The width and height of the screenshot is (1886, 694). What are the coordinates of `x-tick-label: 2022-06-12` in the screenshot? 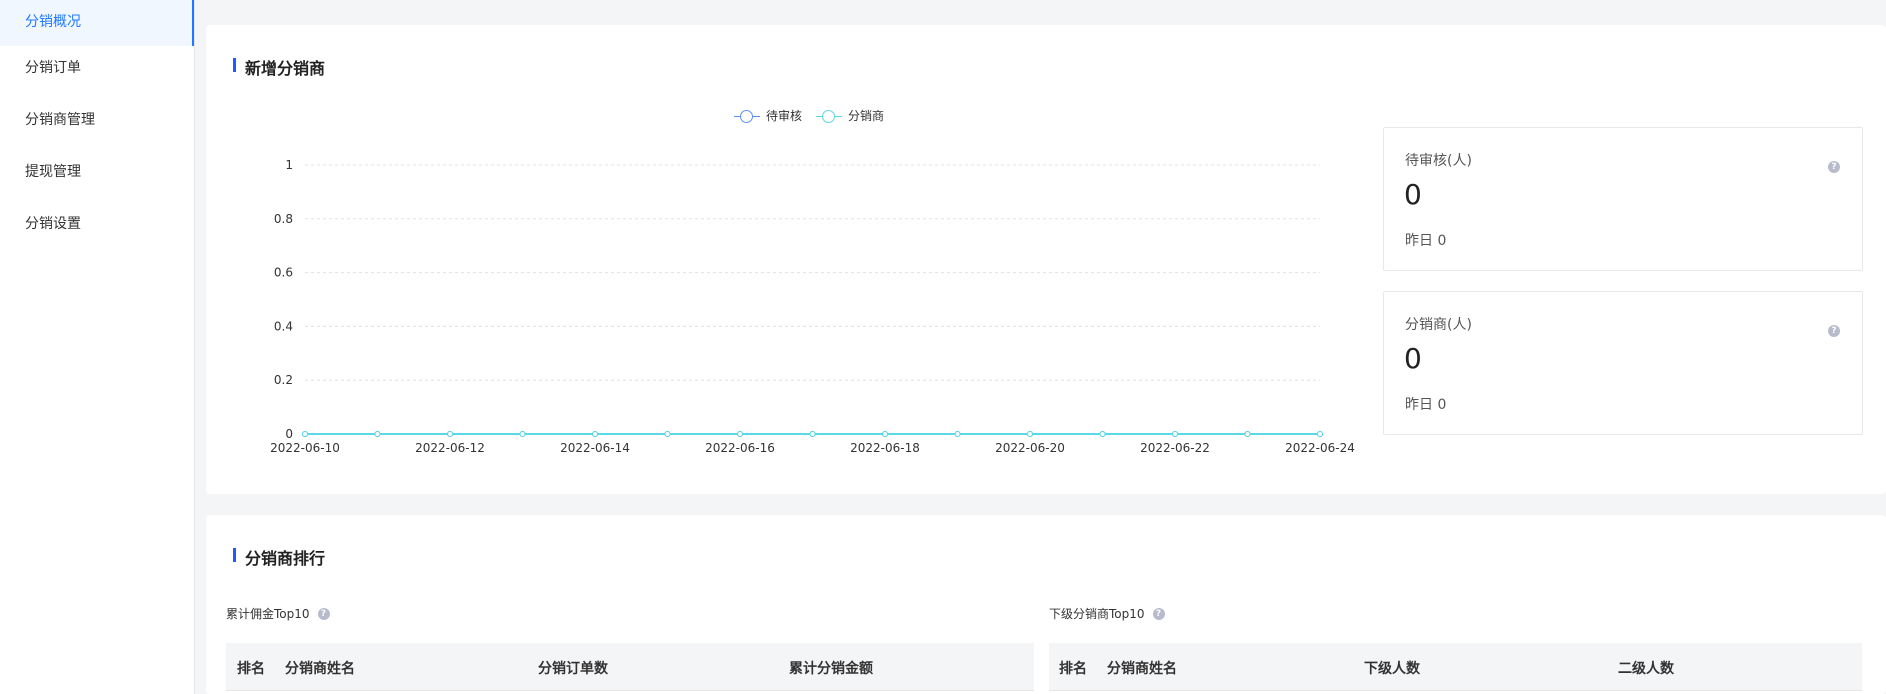 It's located at (450, 448).